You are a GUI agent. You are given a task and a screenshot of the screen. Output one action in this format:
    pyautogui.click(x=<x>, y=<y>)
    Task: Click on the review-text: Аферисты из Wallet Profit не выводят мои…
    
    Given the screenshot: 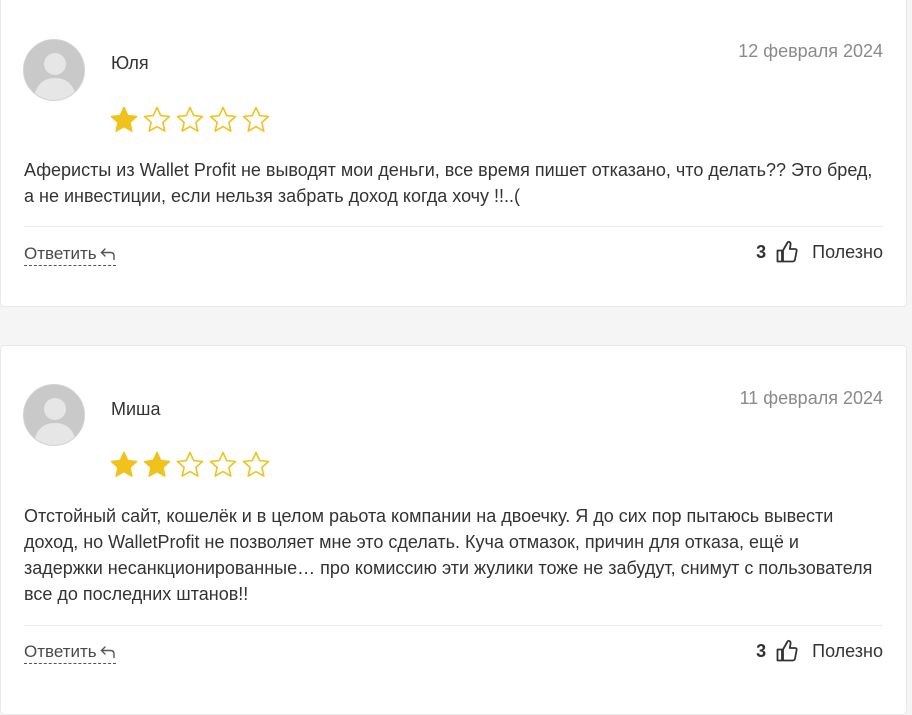 What is the action you would take?
    pyautogui.click(x=448, y=183)
    